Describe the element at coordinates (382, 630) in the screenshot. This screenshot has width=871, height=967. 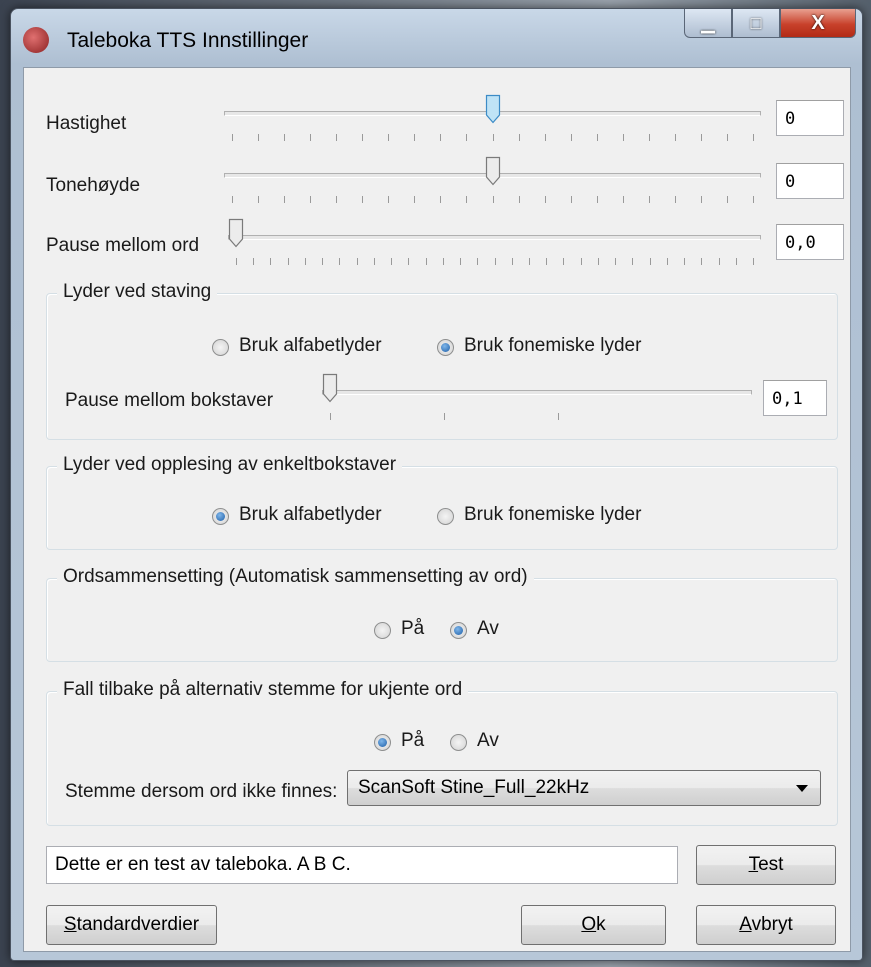
I see `compounding-on-radio` at that location.